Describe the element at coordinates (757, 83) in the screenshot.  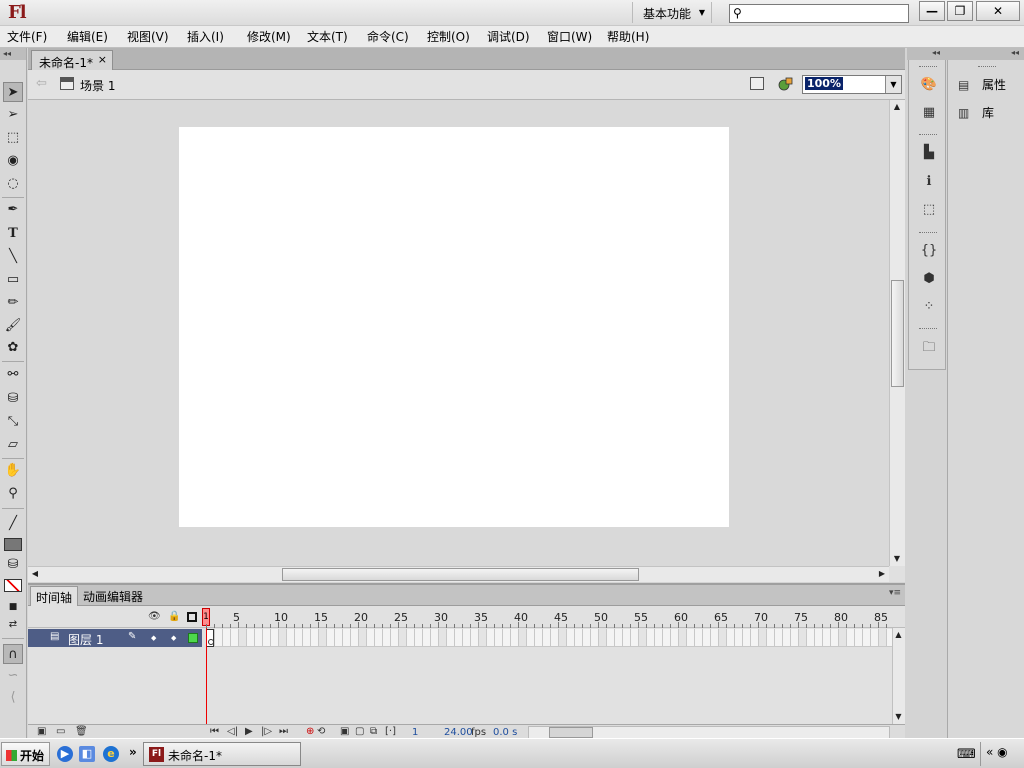
I see `edit-scene-icon` at that location.